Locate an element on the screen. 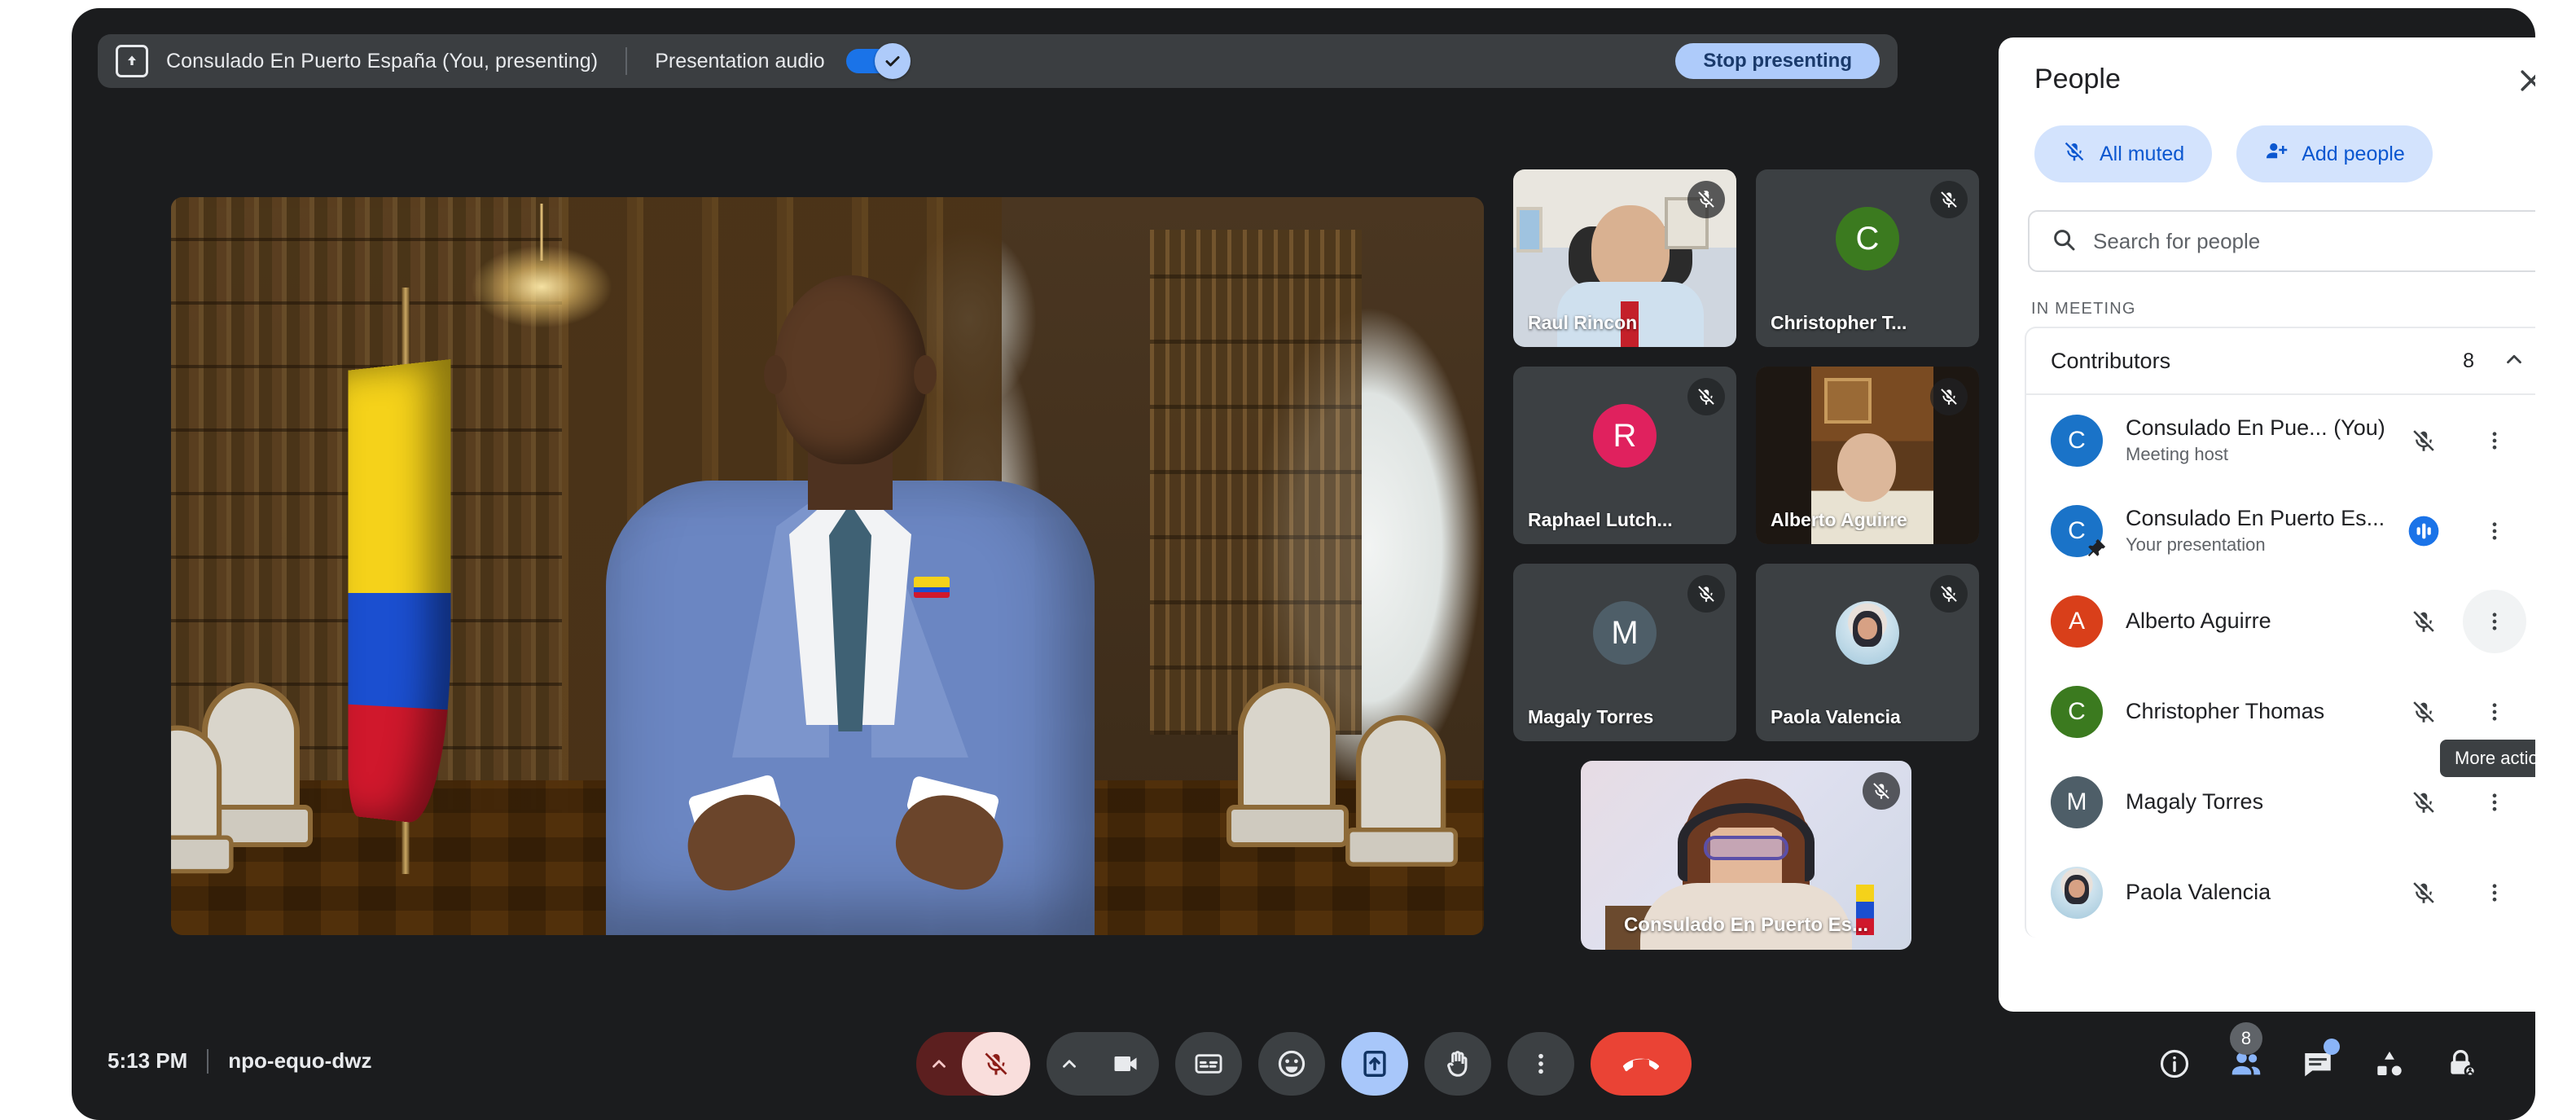 The width and height of the screenshot is (2576, 1120). panel-title: People is located at coordinates (2077, 79).